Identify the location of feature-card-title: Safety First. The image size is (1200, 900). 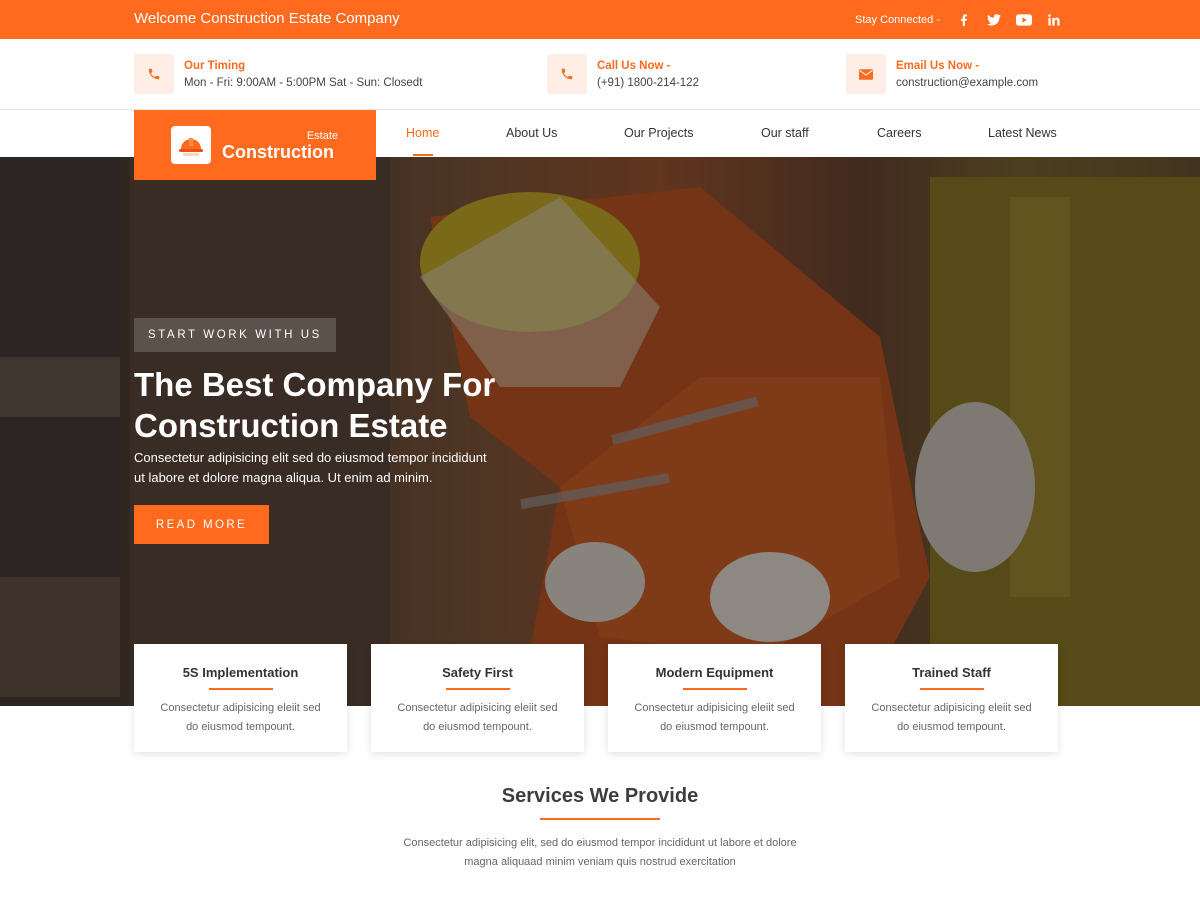
(477, 672).